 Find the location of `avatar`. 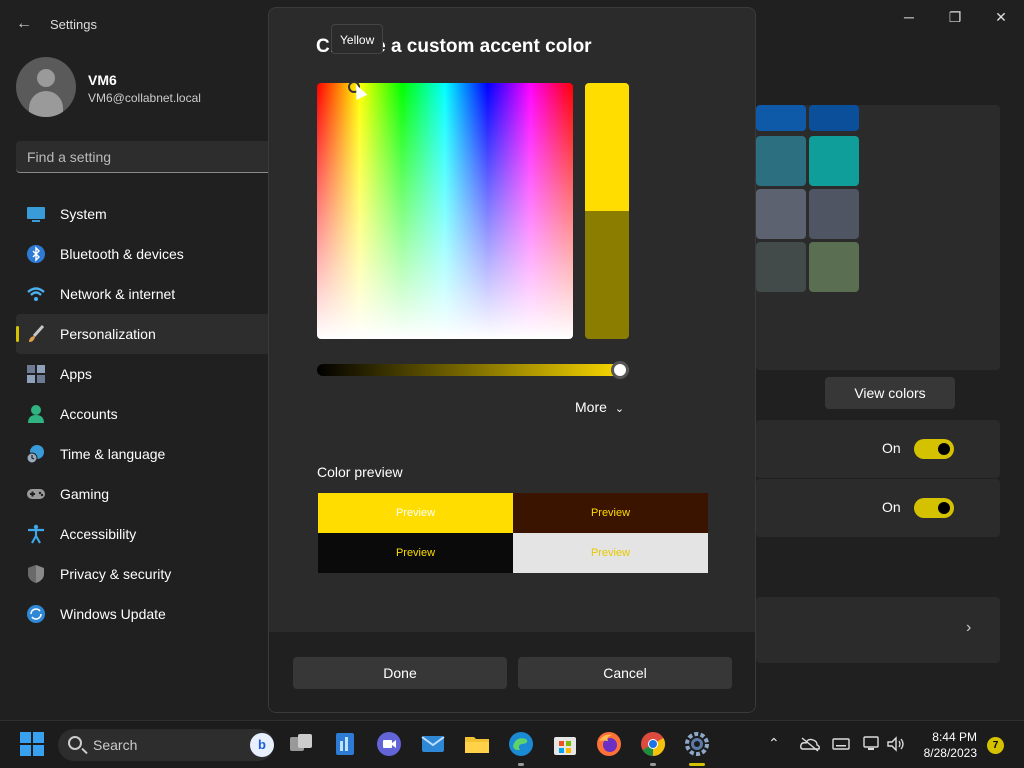

avatar is located at coordinates (46, 87).